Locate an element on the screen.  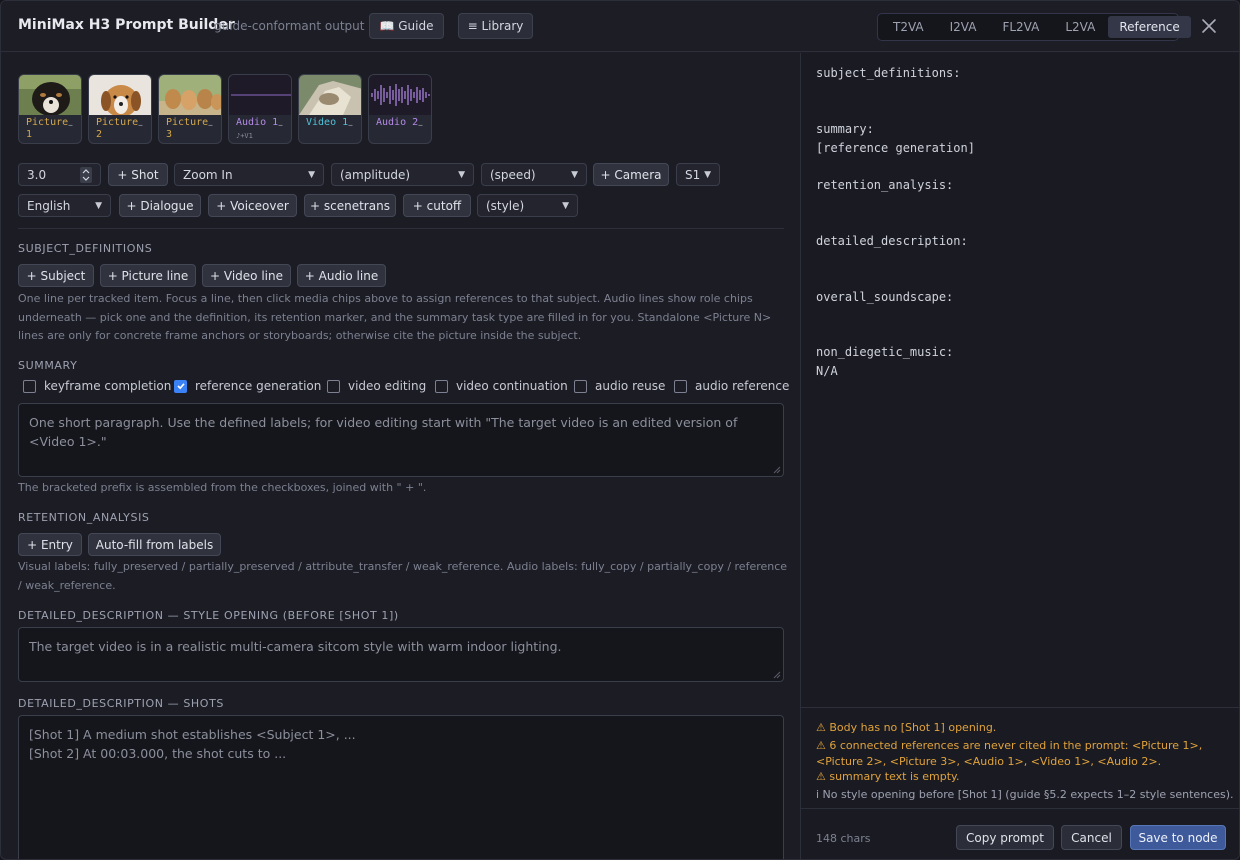
amplitude-select: (amplitude) ▼ is located at coordinates (402, 174).